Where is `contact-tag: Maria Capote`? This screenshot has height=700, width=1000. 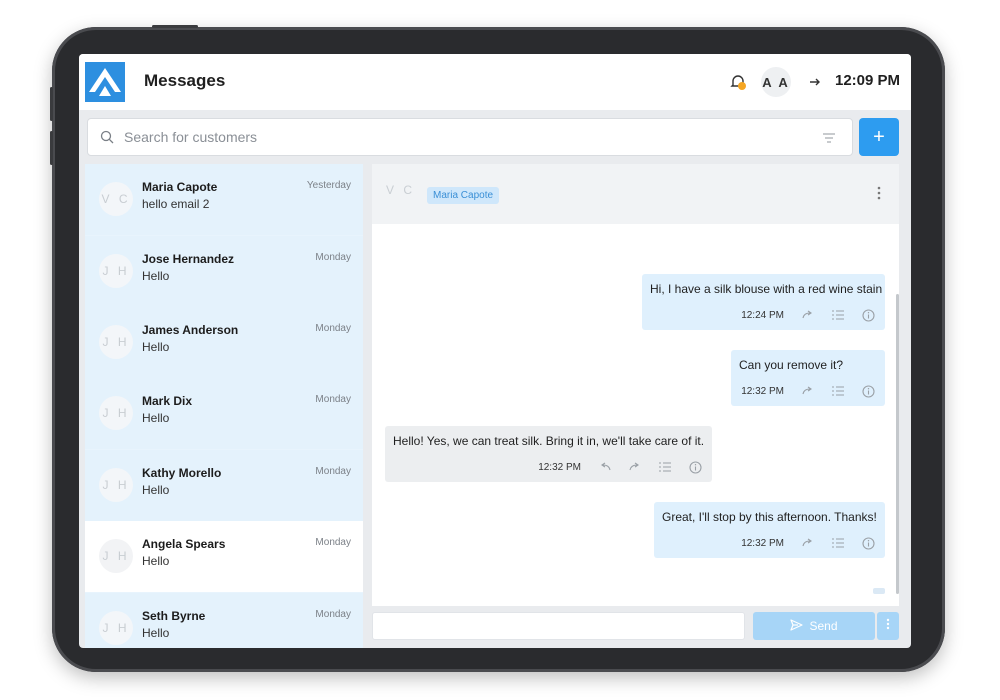 contact-tag: Maria Capote is located at coordinates (463, 195).